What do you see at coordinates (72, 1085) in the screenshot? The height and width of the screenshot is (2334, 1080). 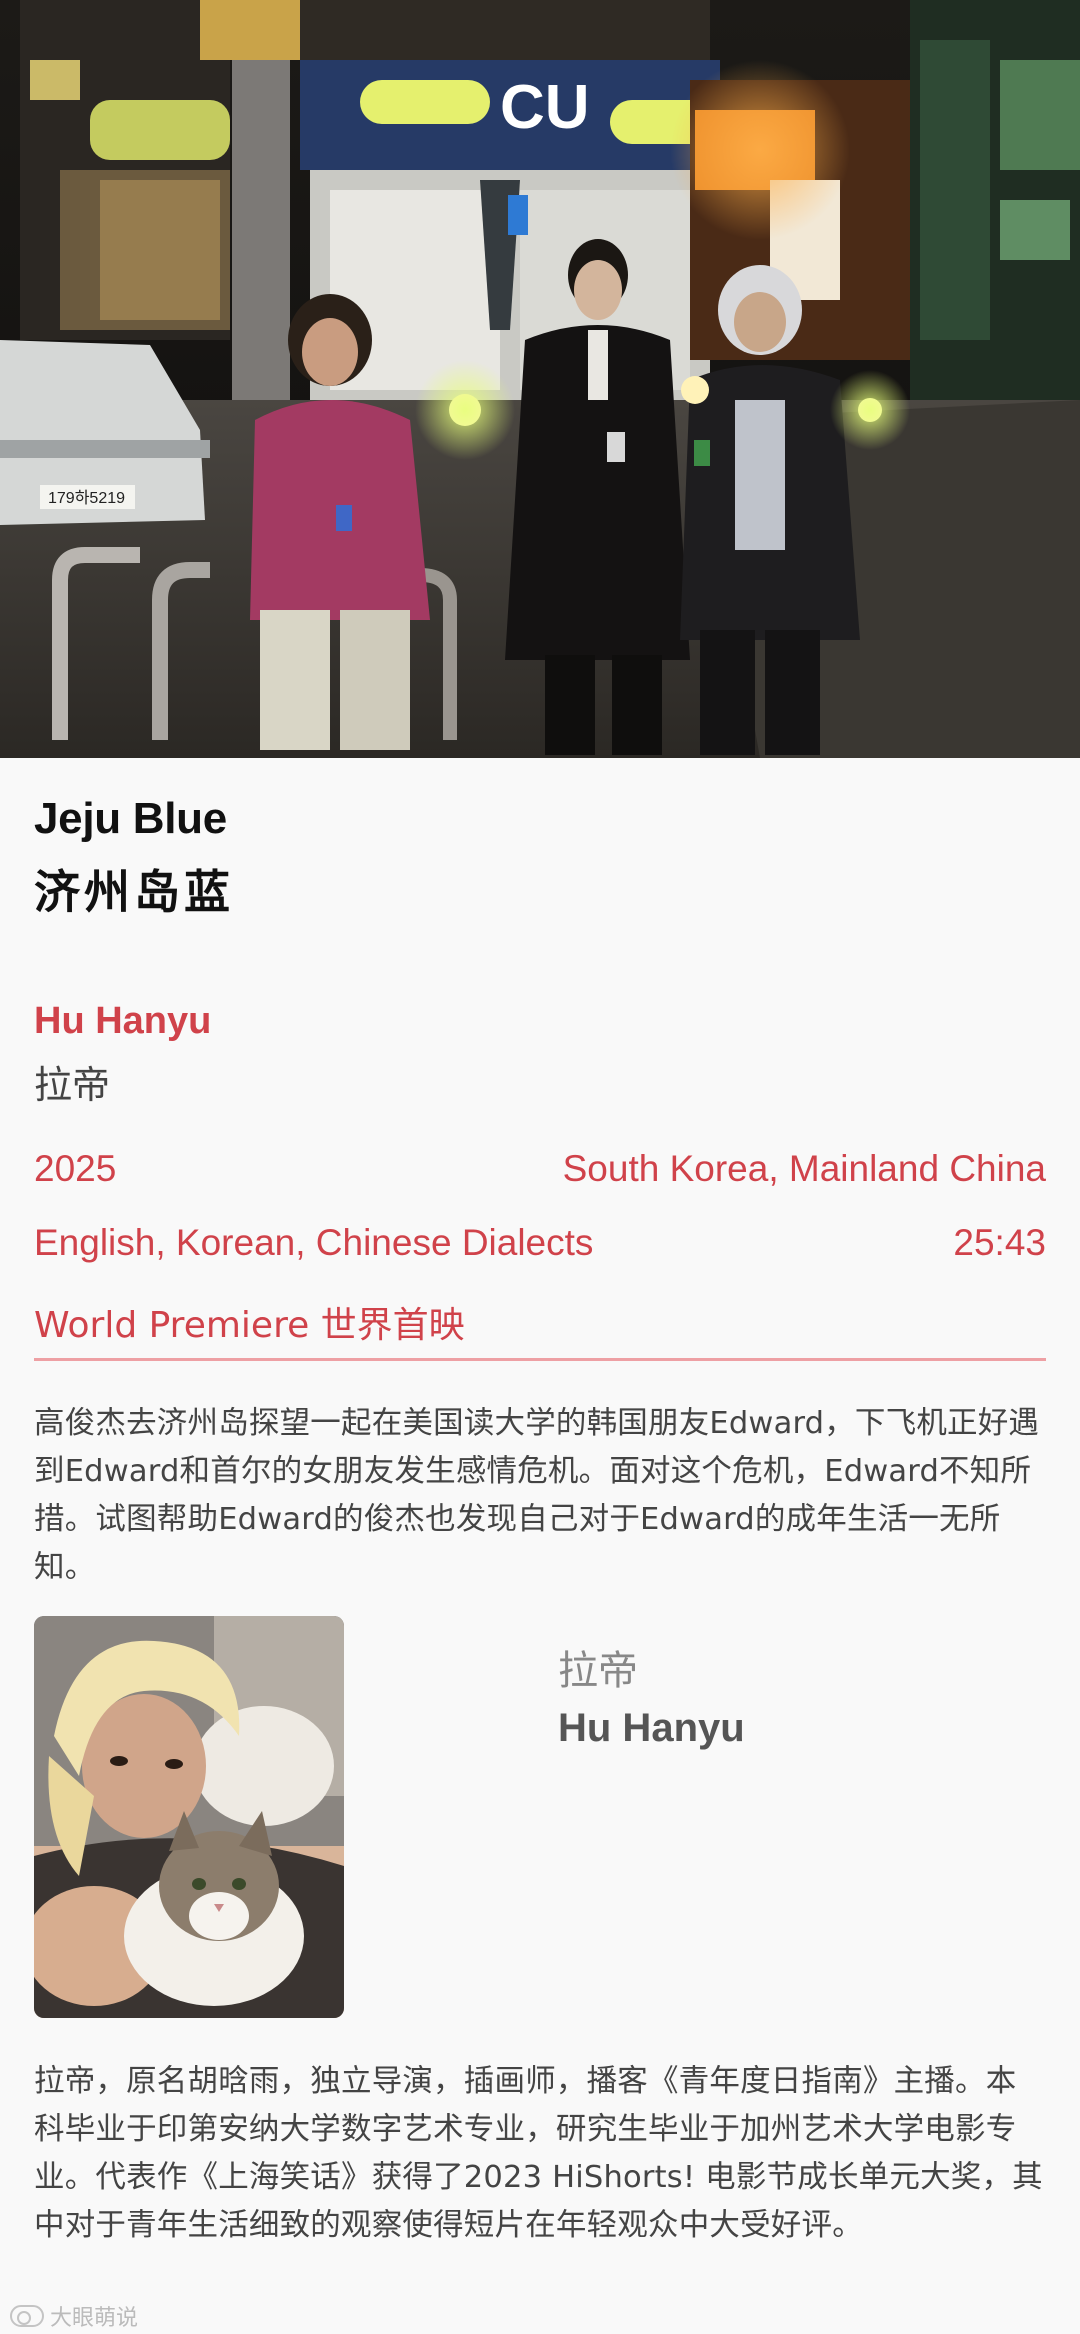 I see `director-name-cn: 拉帝` at bounding box center [72, 1085].